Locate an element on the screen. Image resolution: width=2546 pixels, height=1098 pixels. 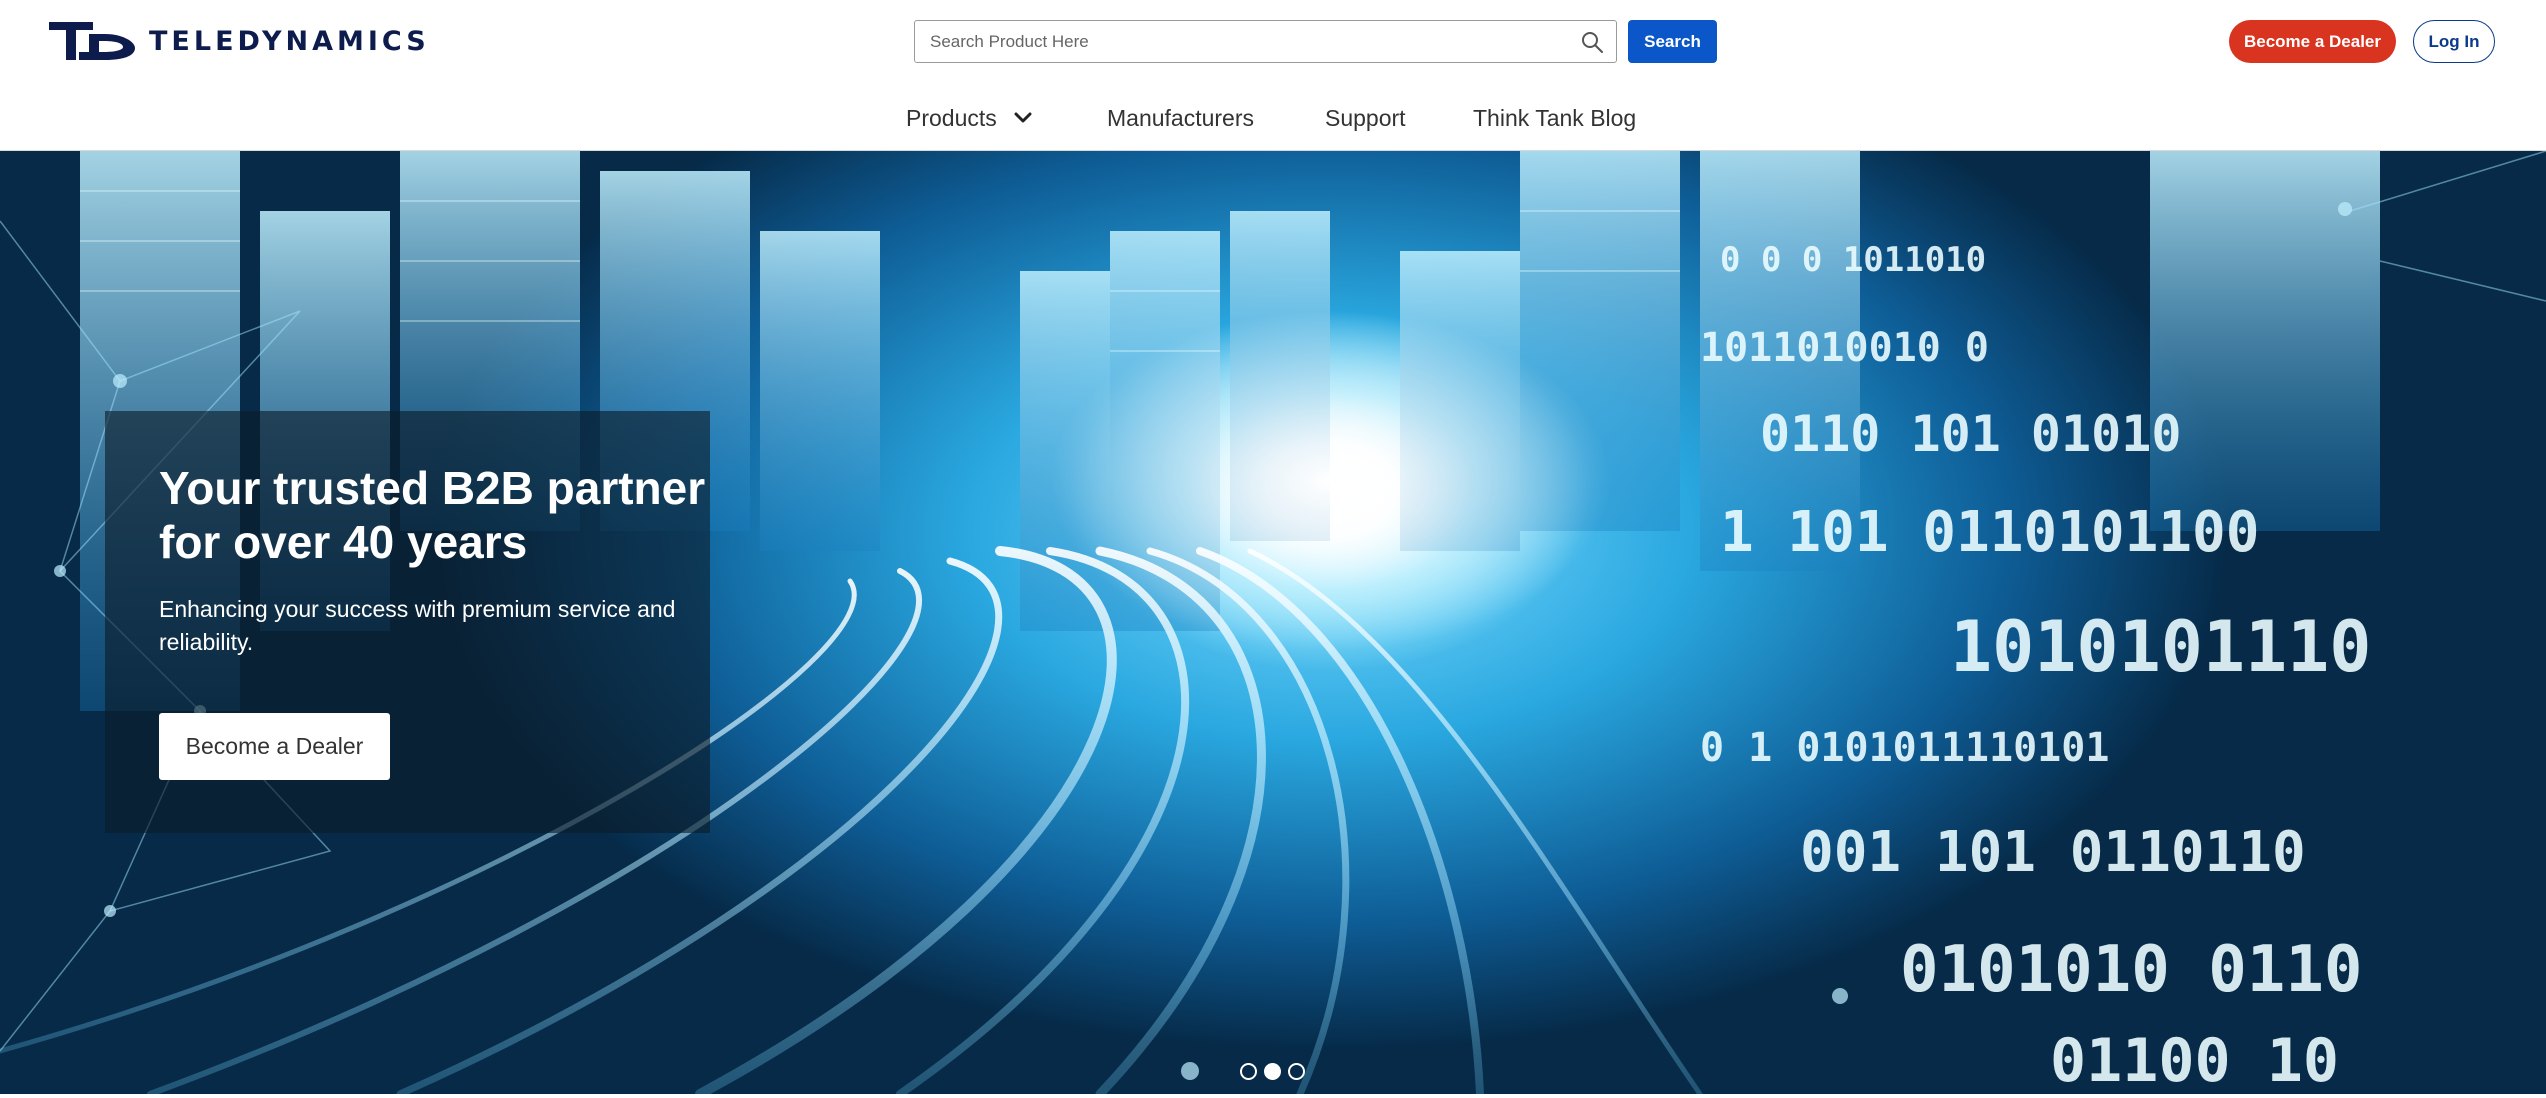
nav-item-label: Support is located at coordinates (1365, 117).